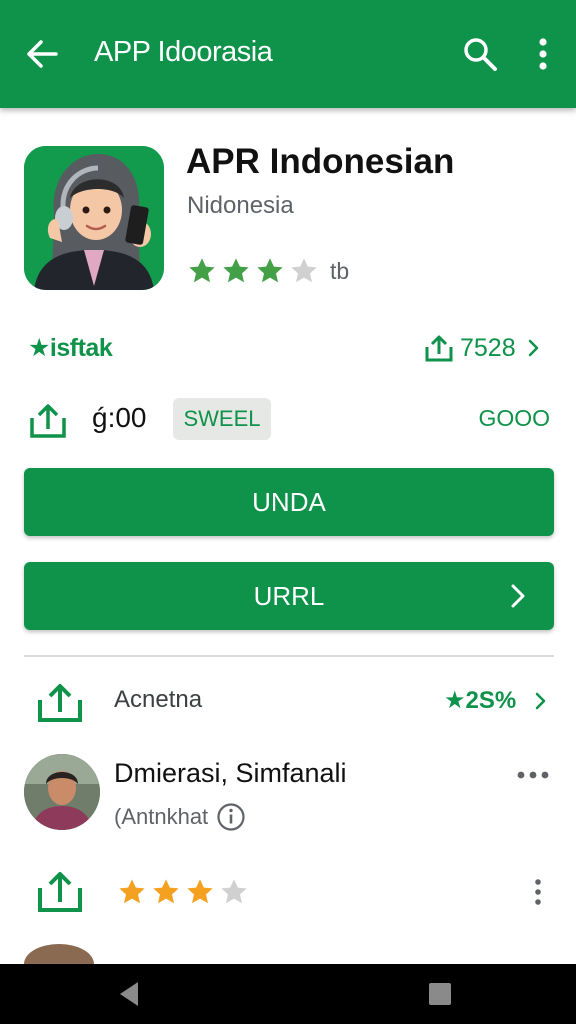 The width and height of the screenshot is (576, 1024). I want to click on app-icon, so click(94, 218).